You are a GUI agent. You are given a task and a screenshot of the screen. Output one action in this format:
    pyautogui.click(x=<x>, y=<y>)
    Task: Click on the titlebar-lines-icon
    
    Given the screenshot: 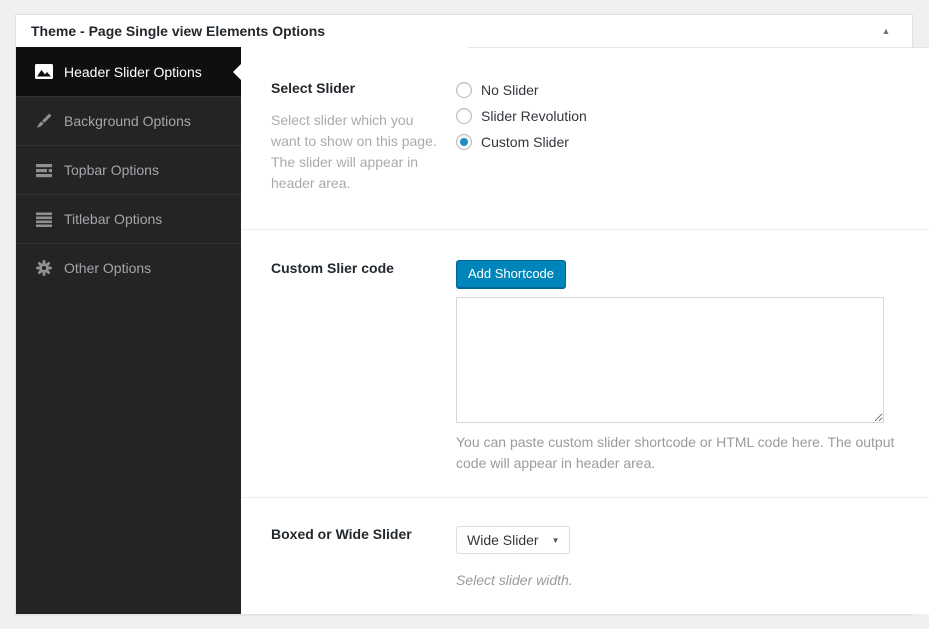 What is the action you would take?
    pyautogui.click(x=44, y=219)
    